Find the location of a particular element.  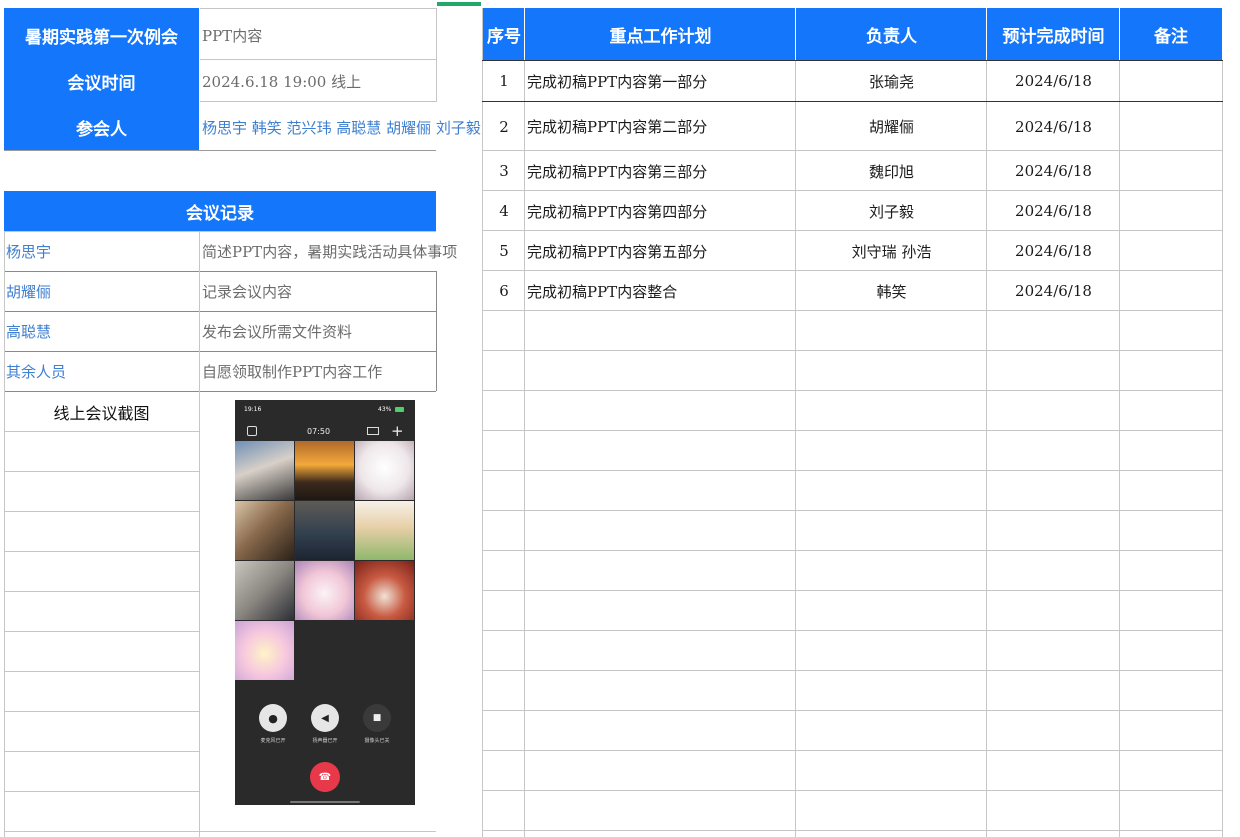

row-plan: 完成初稿PPT内容第四部分 is located at coordinates (661, 211).